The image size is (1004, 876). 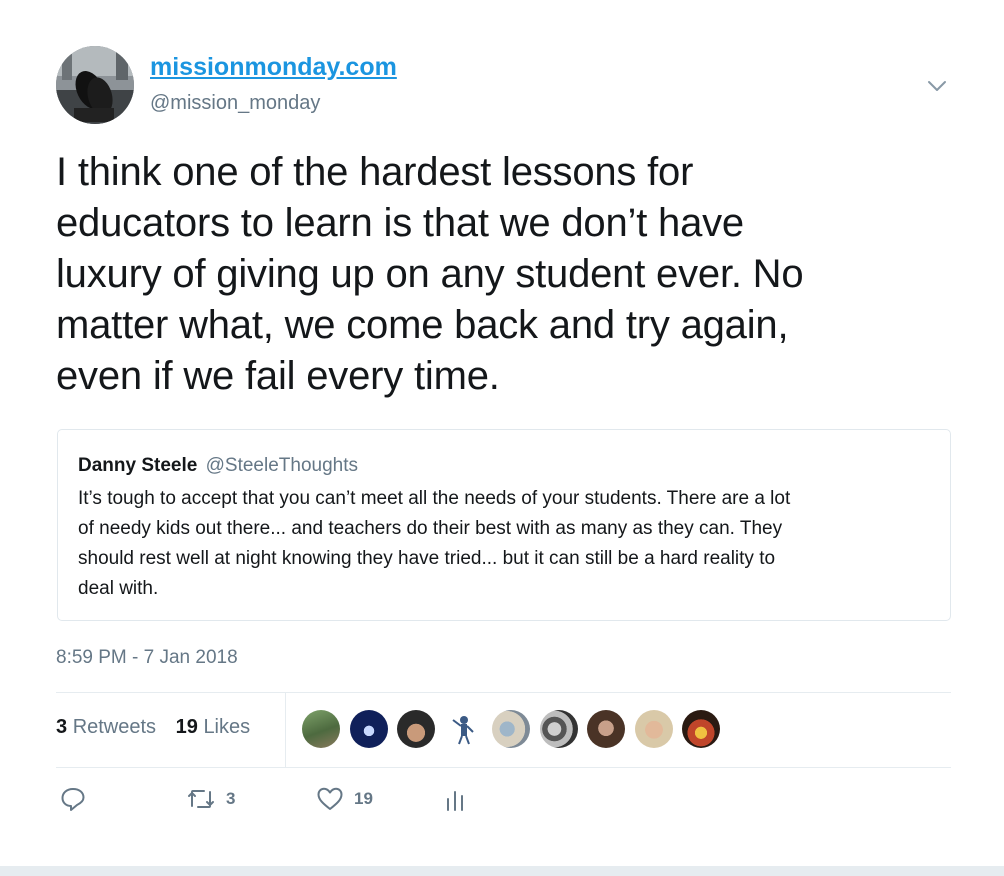 I want to click on author-display-name: missionmonday.com, so click(x=273, y=67).